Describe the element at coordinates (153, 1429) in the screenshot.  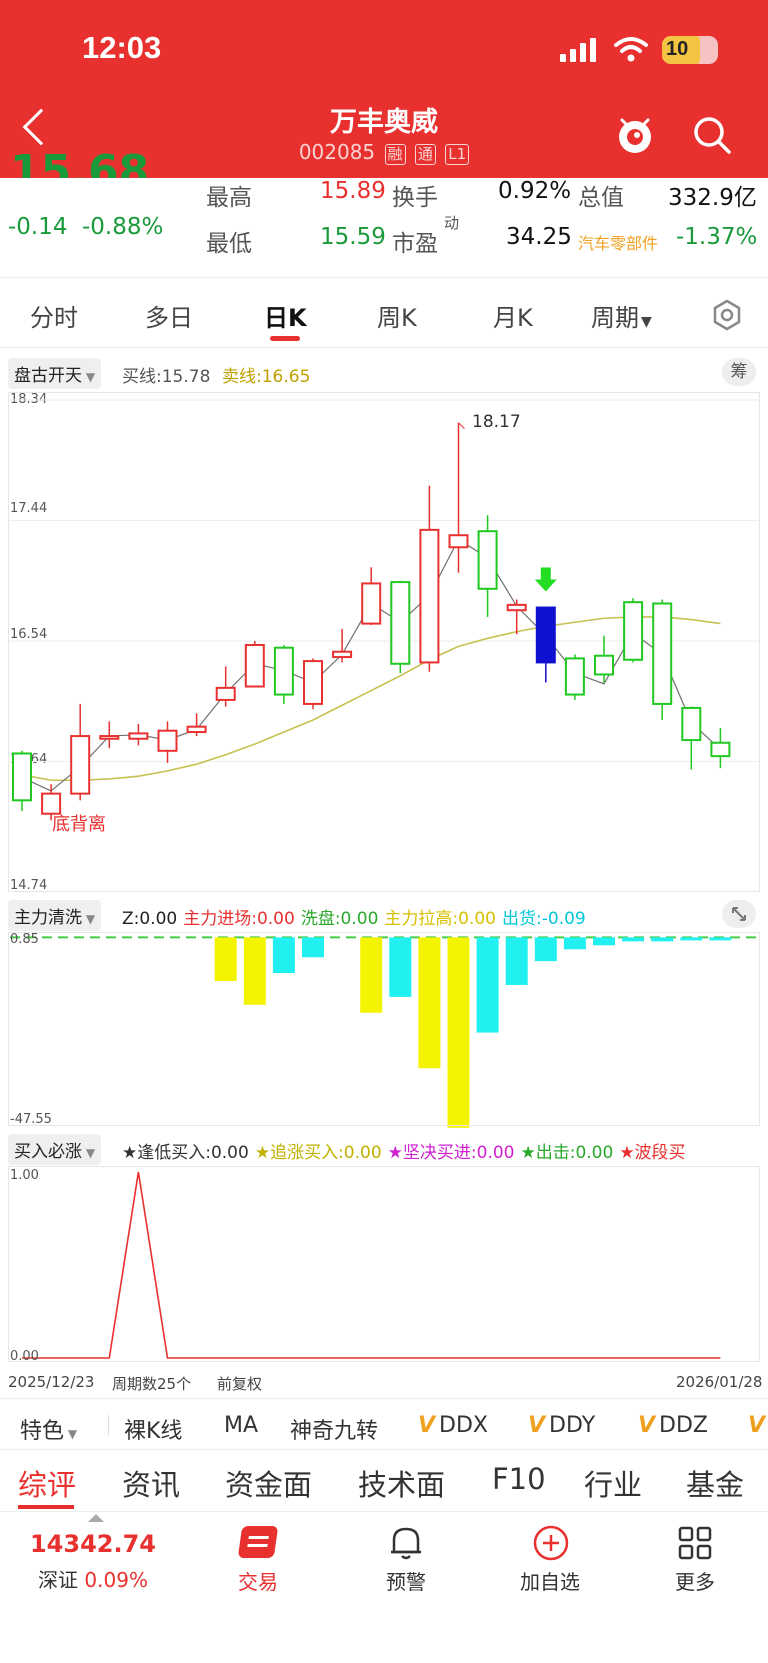
I see `naked-k-button: 裸K线` at that location.